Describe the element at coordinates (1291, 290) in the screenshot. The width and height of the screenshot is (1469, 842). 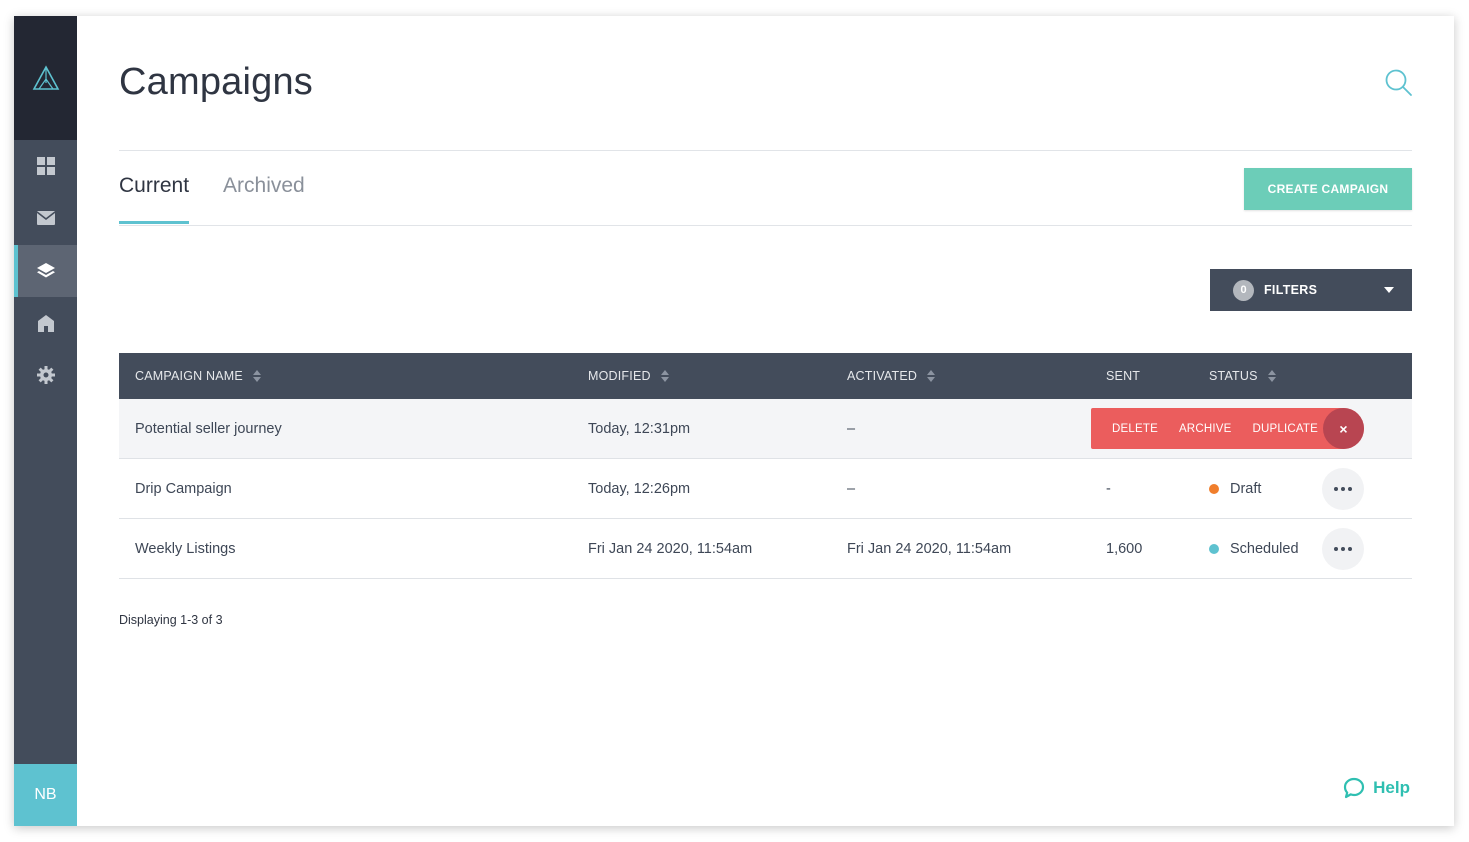
I see `filters-label: FILTERS` at that location.